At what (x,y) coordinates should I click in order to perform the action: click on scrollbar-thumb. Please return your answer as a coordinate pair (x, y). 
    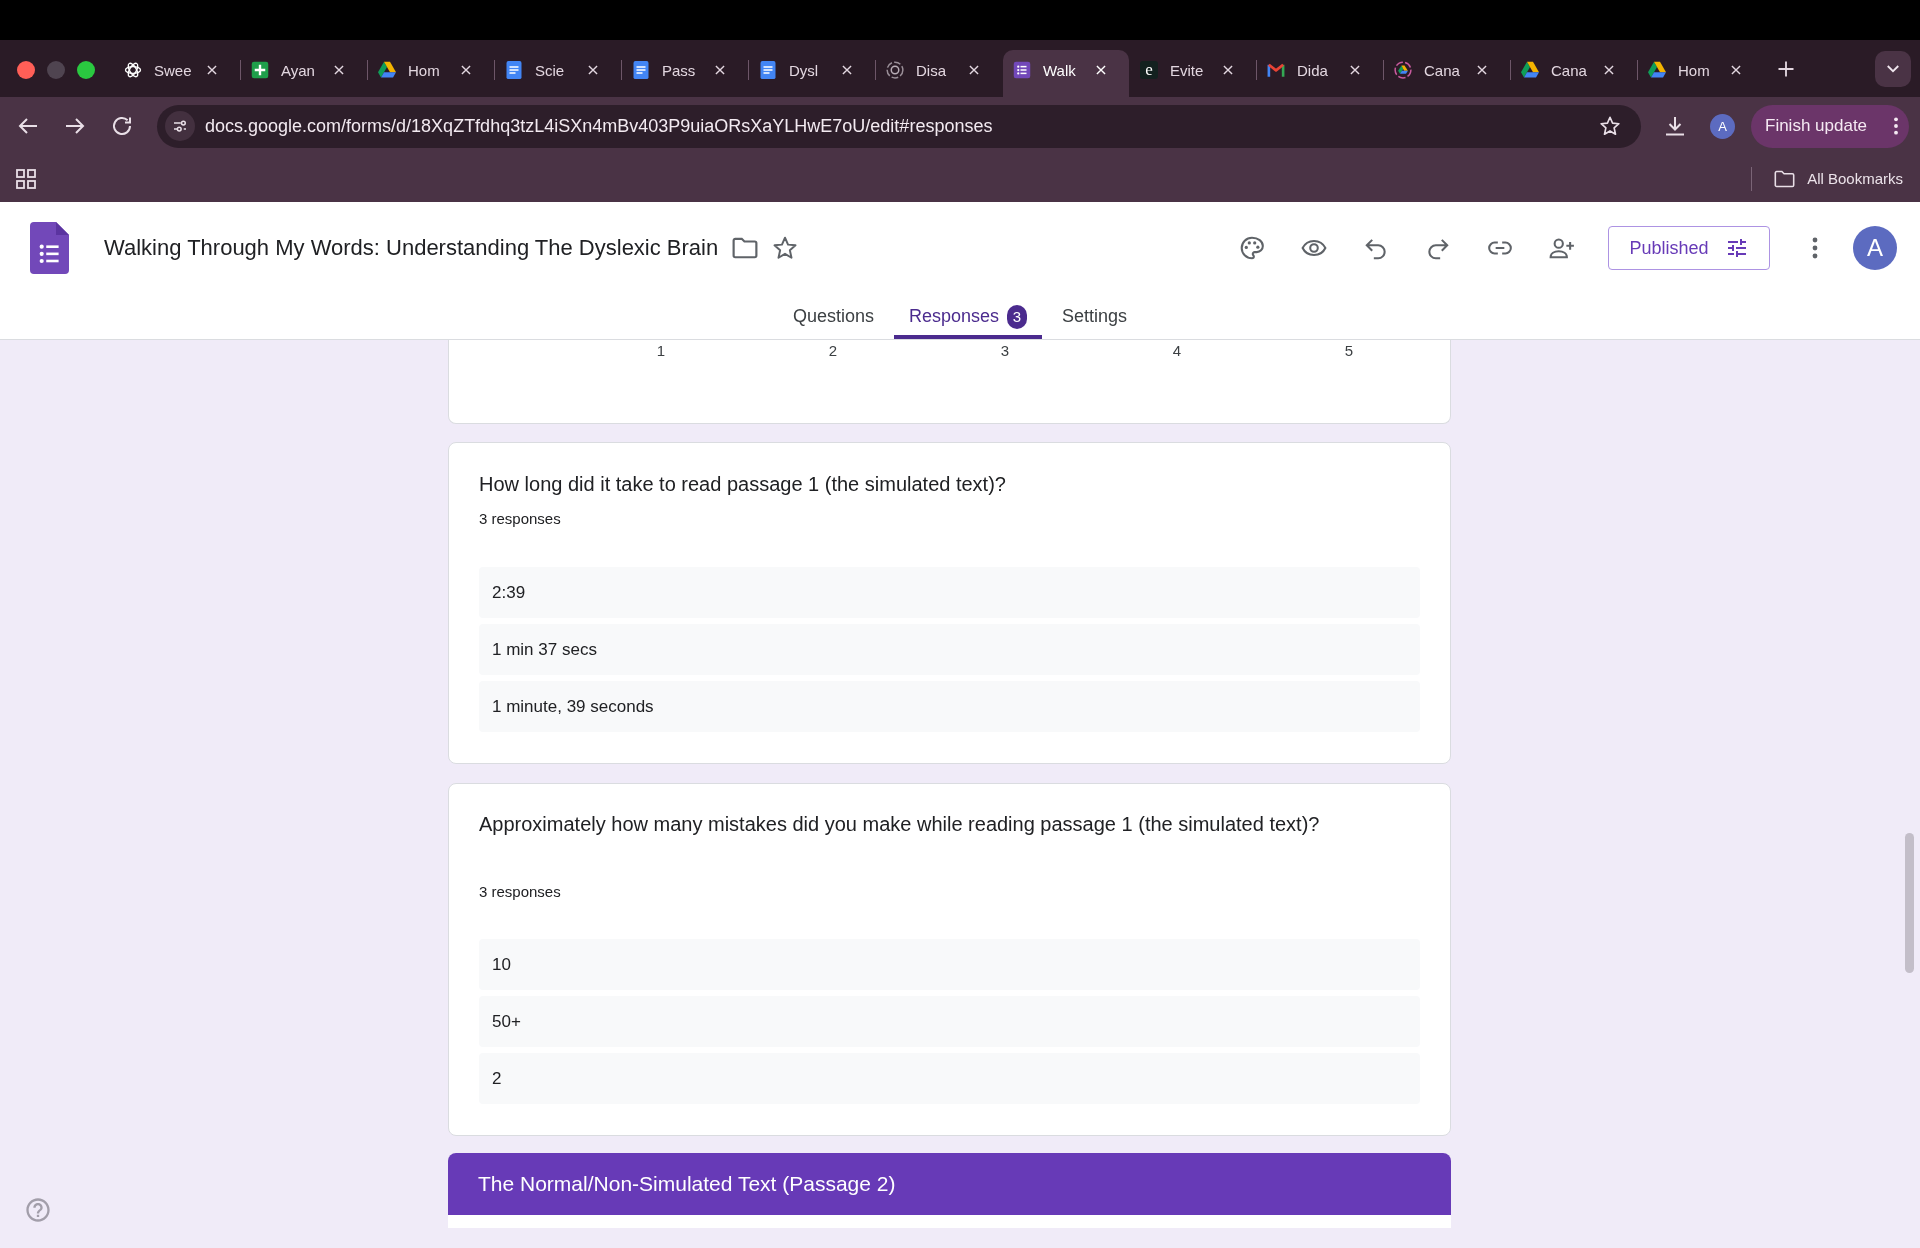
    Looking at the image, I should click on (1909, 903).